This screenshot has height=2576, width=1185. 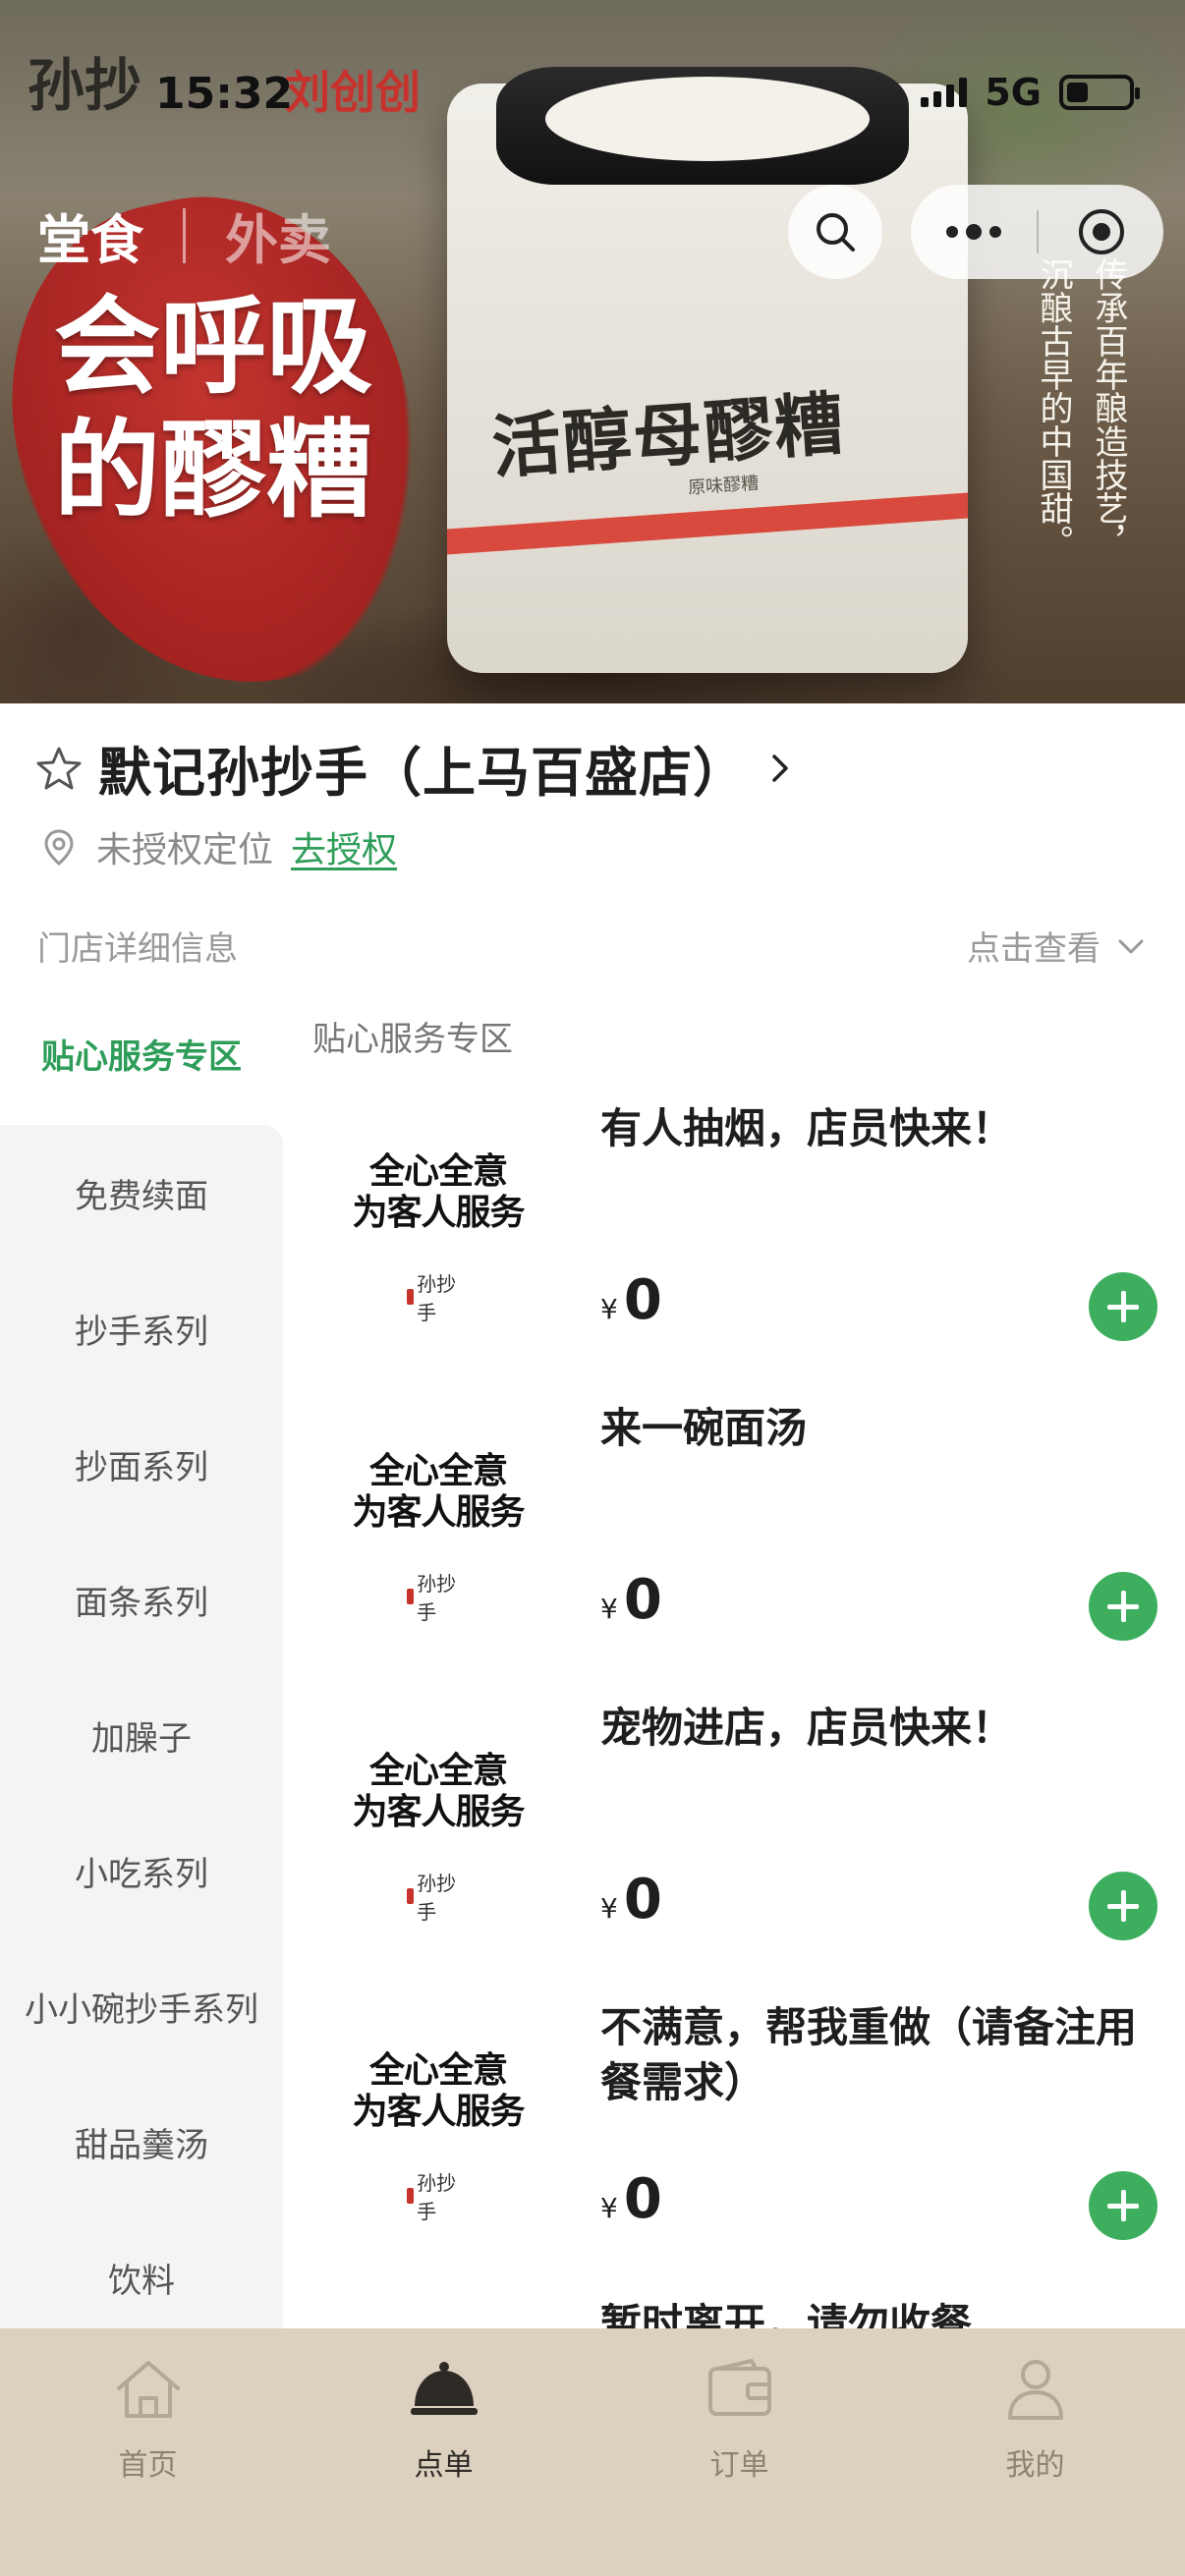 What do you see at coordinates (739, 2465) in the screenshot?
I see `tab-orders-label: 订单` at bounding box center [739, 2465].